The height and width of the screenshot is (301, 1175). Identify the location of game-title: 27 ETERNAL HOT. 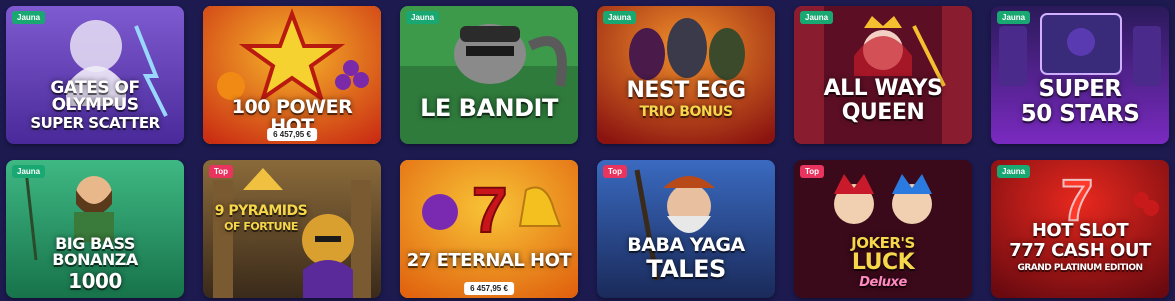
(489, 261).